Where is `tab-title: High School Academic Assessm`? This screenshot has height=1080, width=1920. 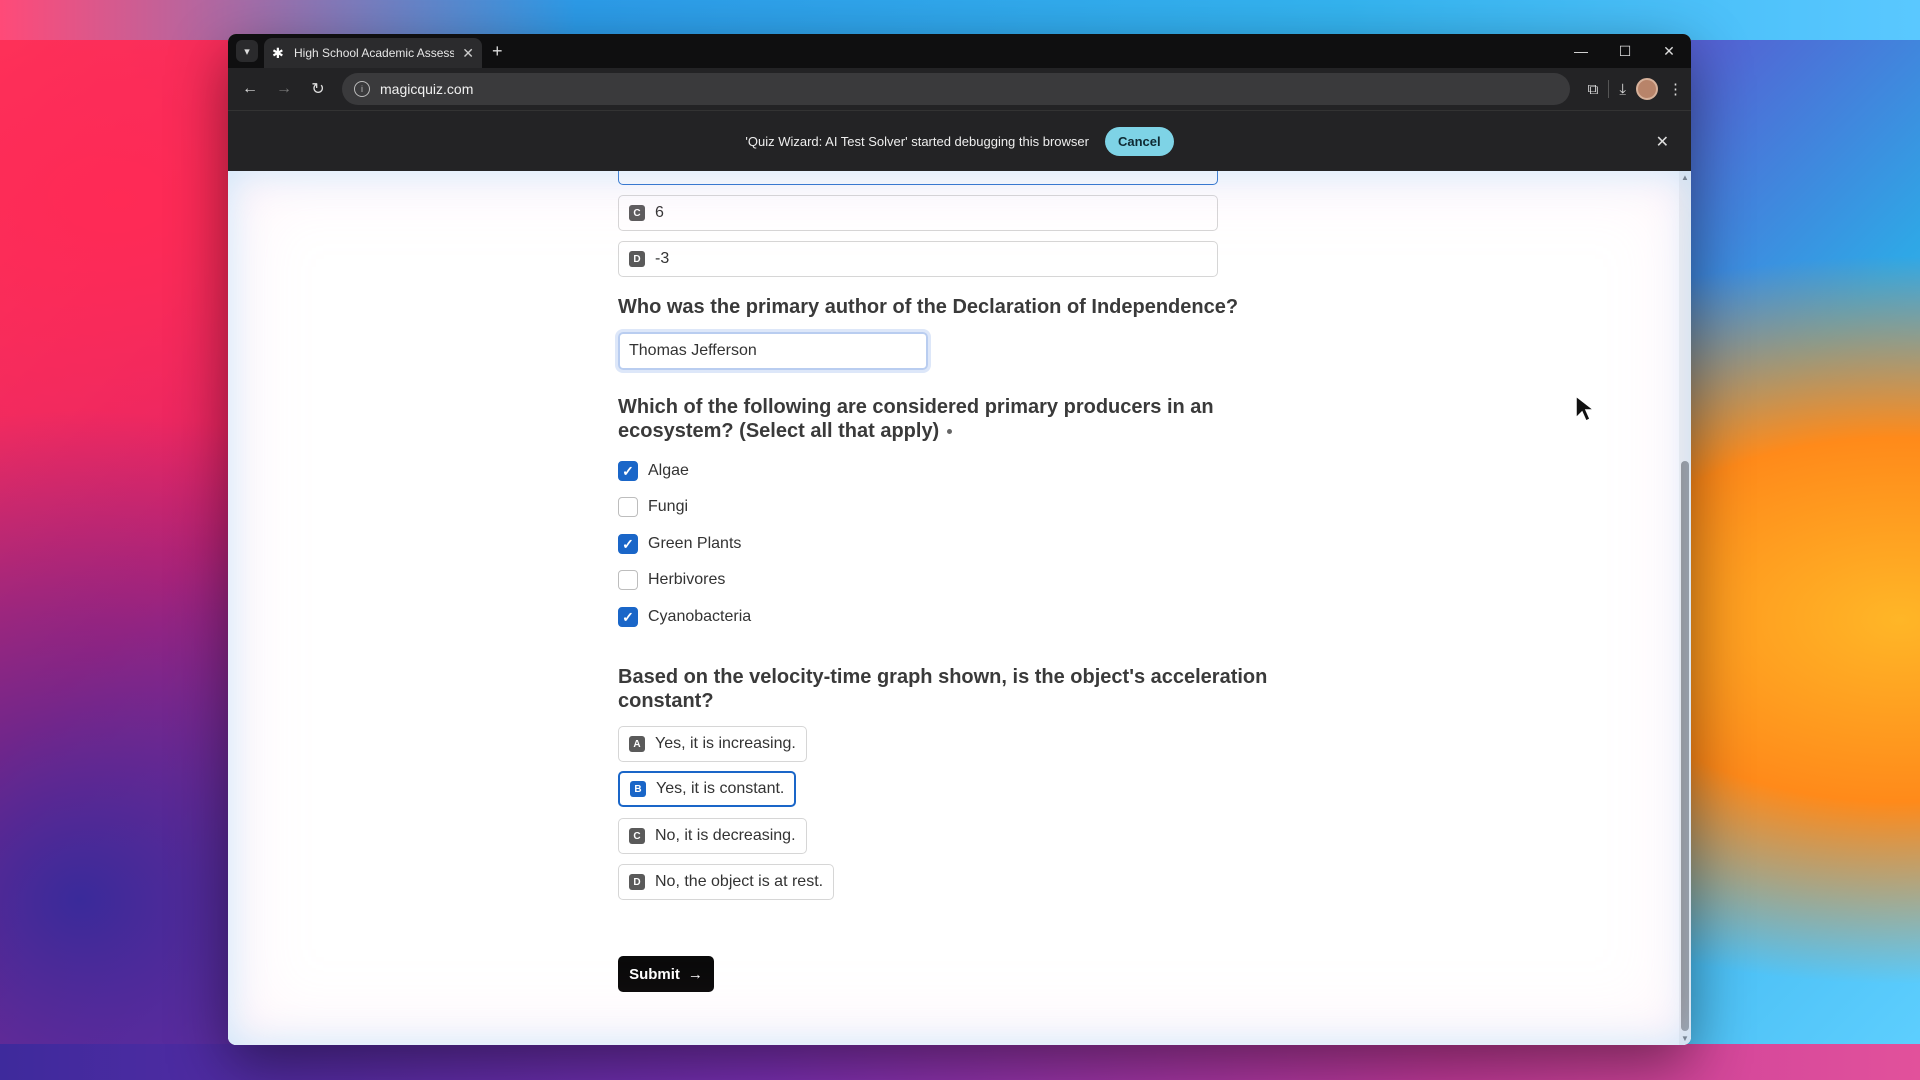
tab-title: High School Academic Assessm is located at coordinates (374, 53).